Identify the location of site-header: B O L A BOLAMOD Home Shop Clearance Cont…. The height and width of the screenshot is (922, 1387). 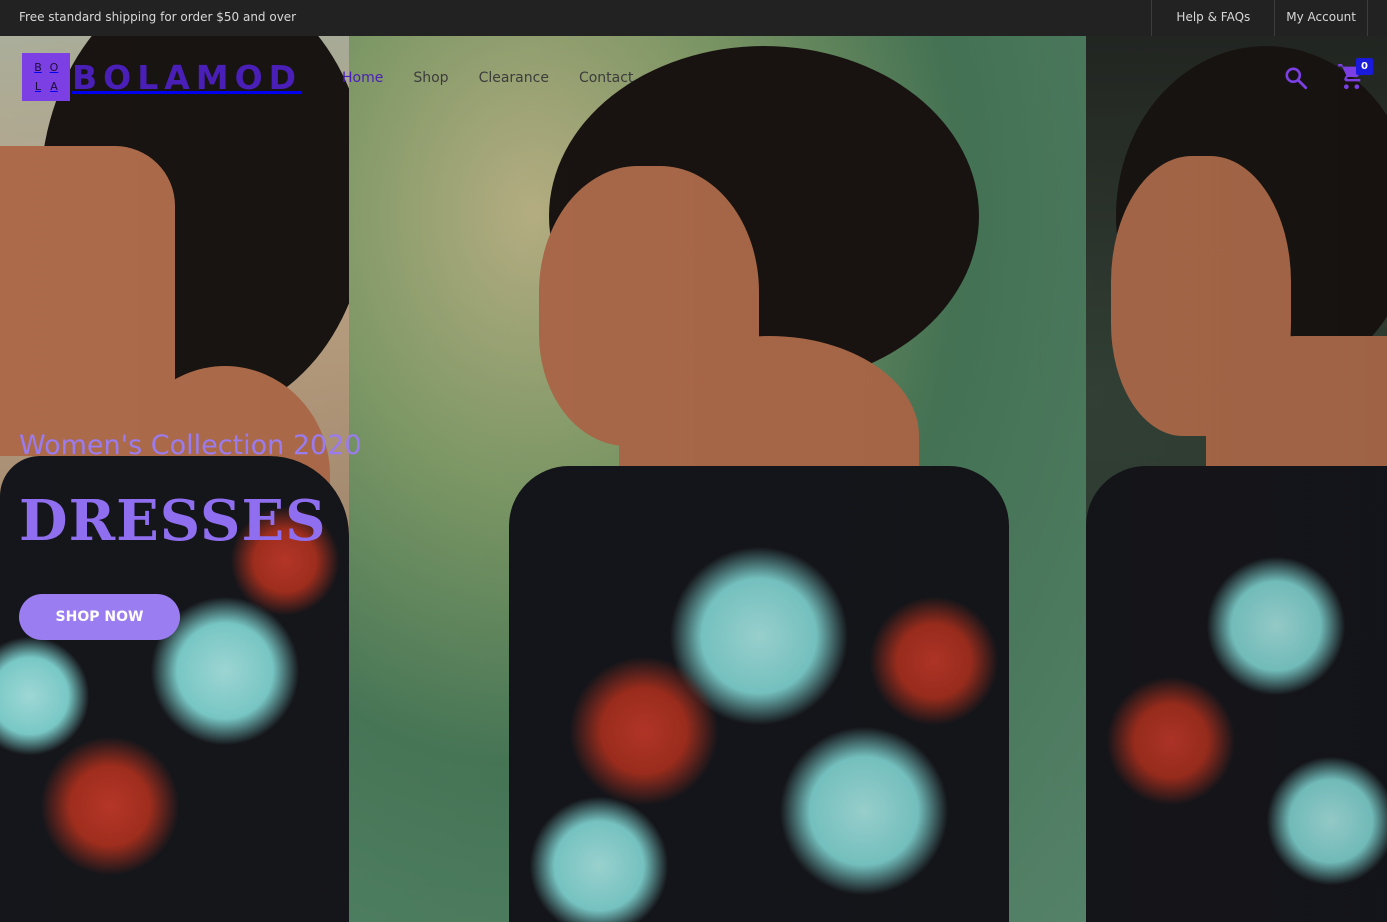
(693, 78).